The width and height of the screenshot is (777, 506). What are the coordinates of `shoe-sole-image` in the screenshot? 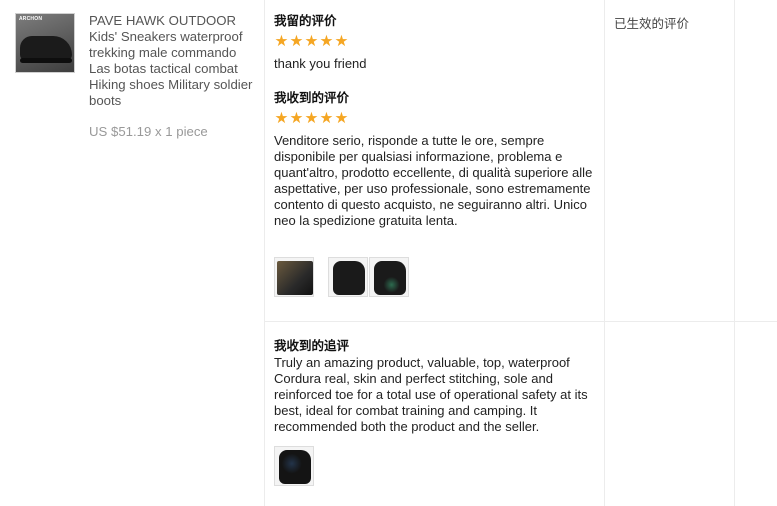 It's located at (46, 60).